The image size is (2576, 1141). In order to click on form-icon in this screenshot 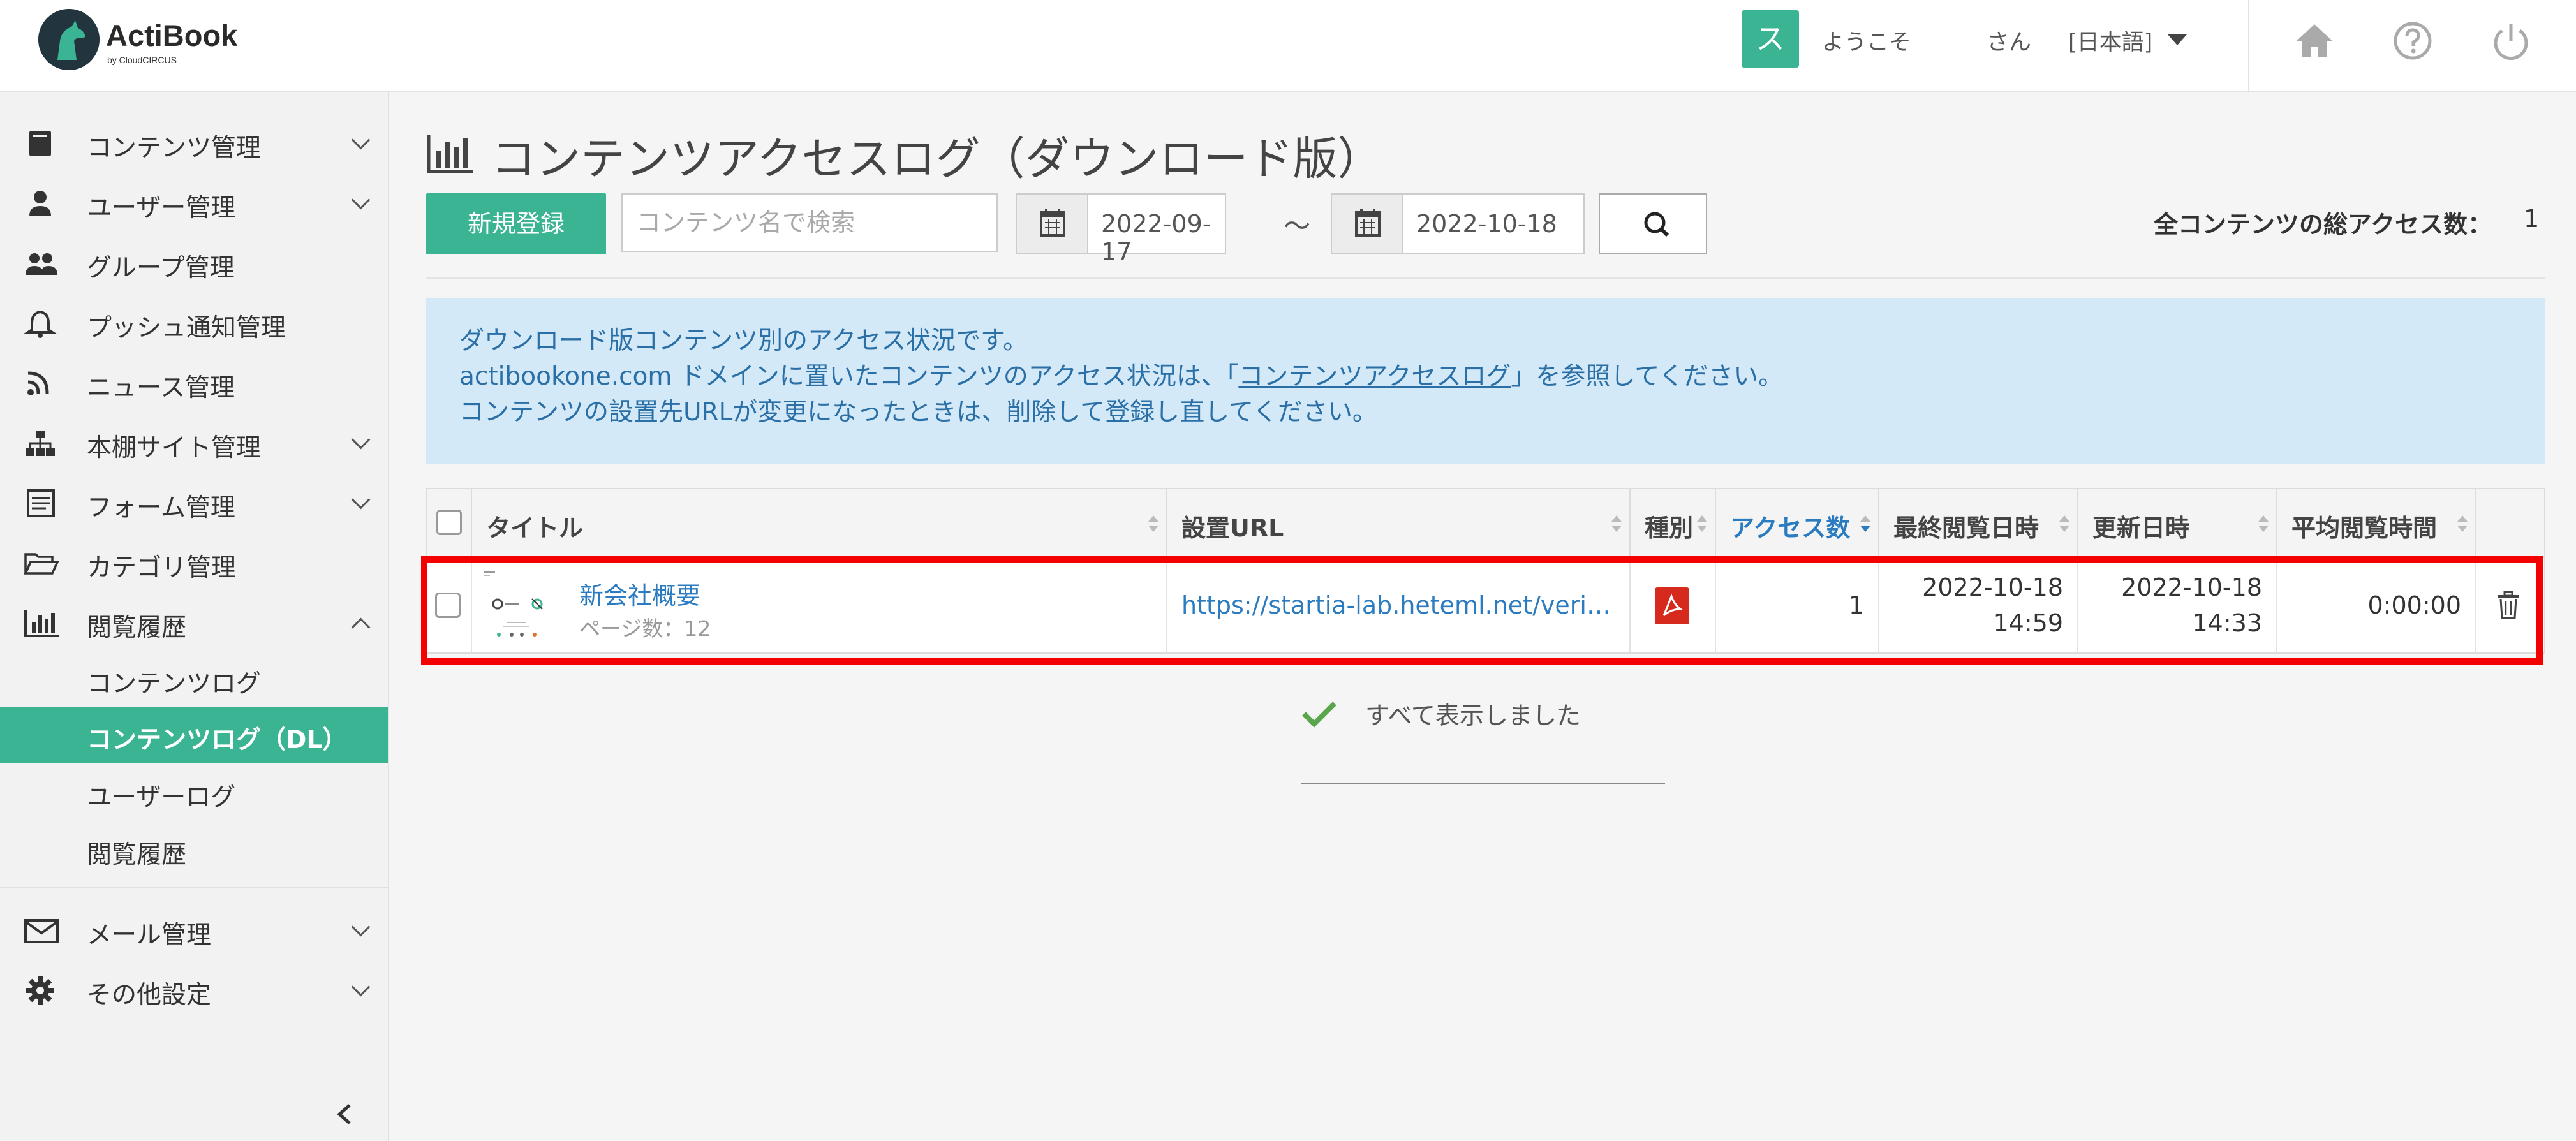, I will do `click(42, 503)`.